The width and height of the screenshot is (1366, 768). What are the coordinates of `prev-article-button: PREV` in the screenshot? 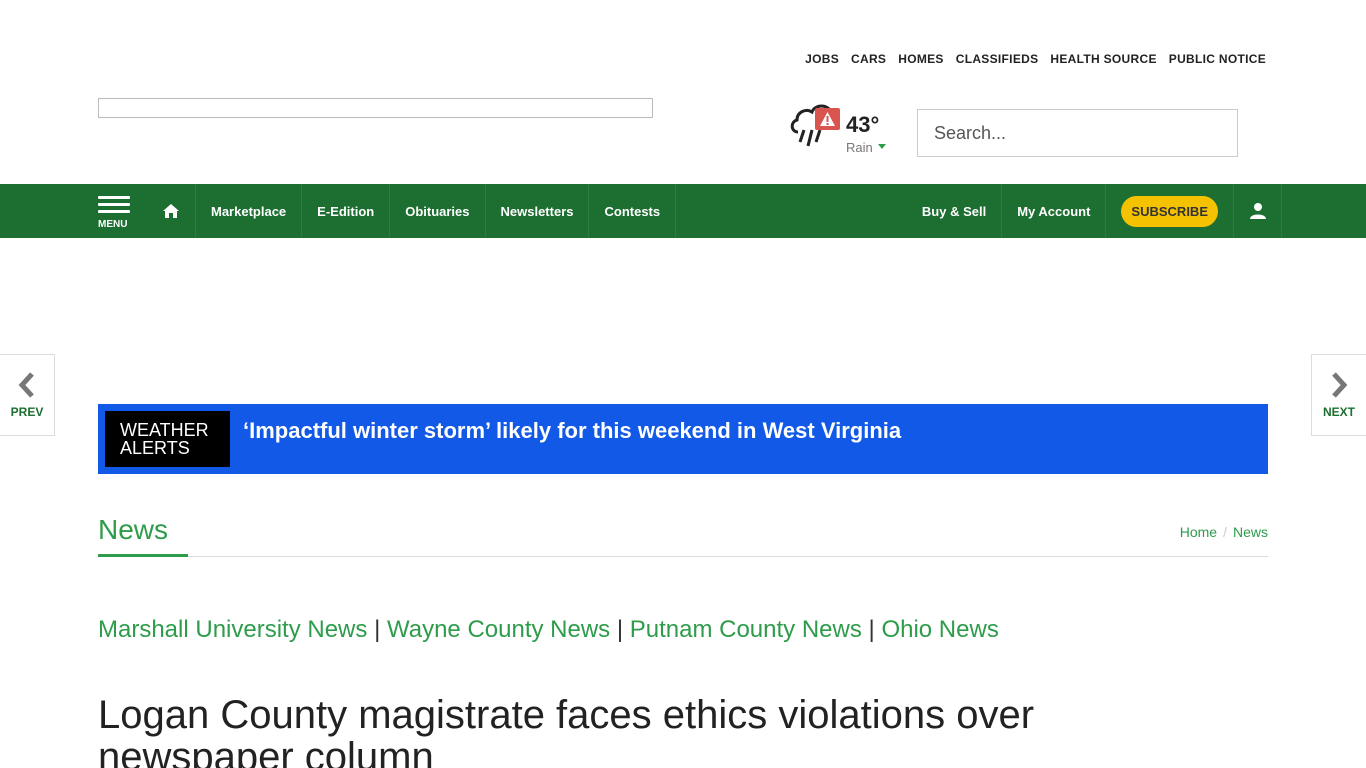 It's located at (27, 395).